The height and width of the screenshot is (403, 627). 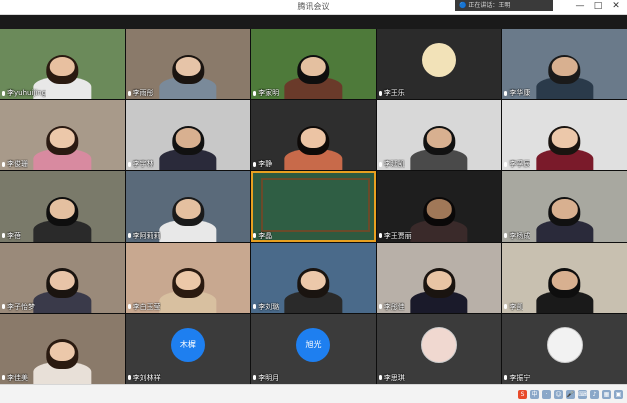 I want to click on video-tile: 李王乐, so click(x=439, y=64).